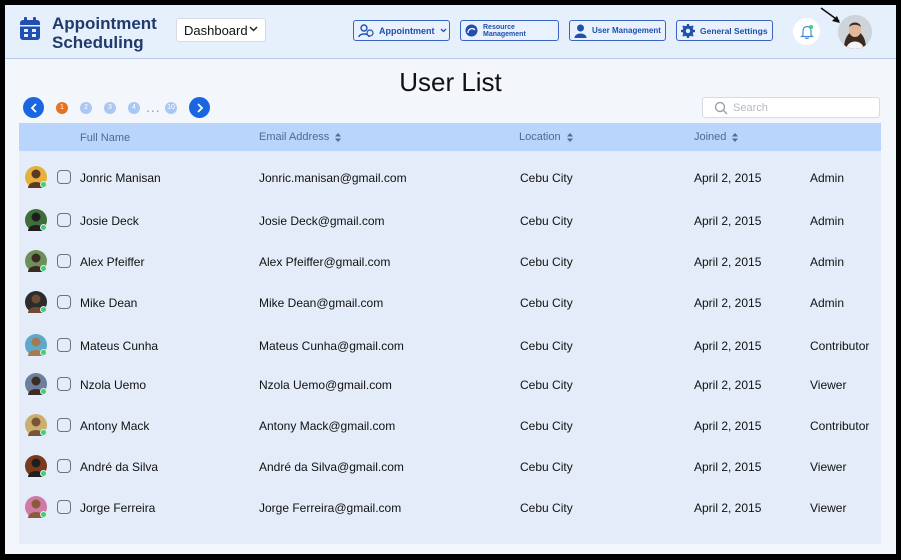  I want to click on user-name: Alex Pfeiffer, so click(112, 262).